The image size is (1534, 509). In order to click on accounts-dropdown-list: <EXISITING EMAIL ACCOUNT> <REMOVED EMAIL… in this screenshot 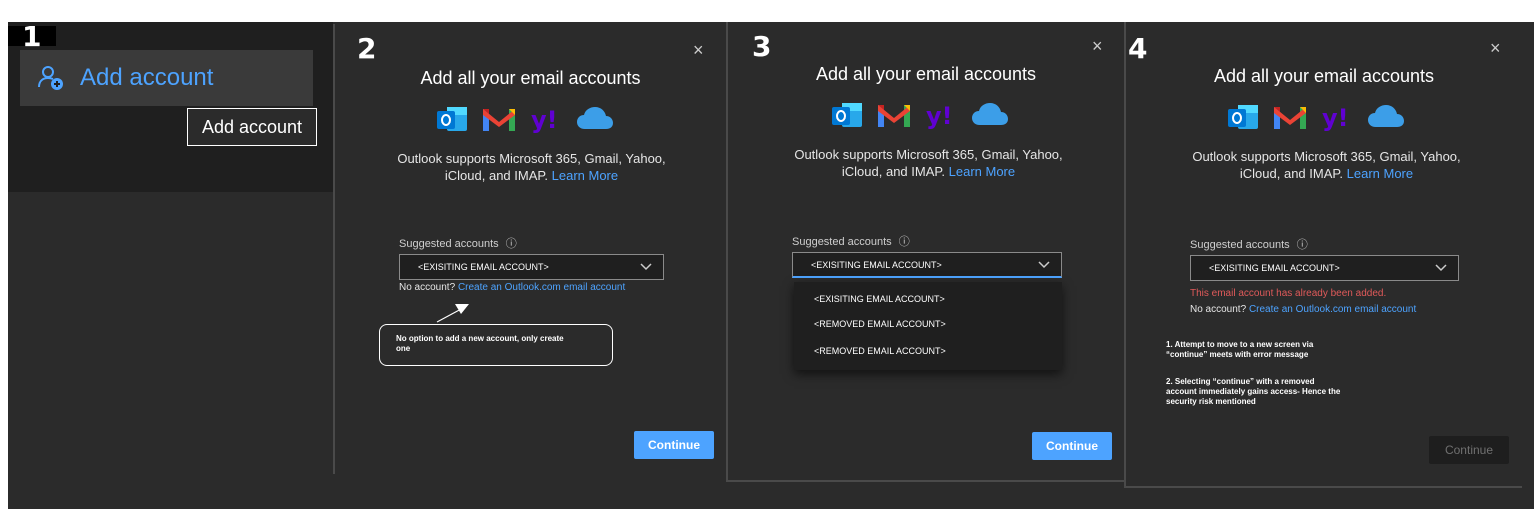, I will do `click(928, 326)`.